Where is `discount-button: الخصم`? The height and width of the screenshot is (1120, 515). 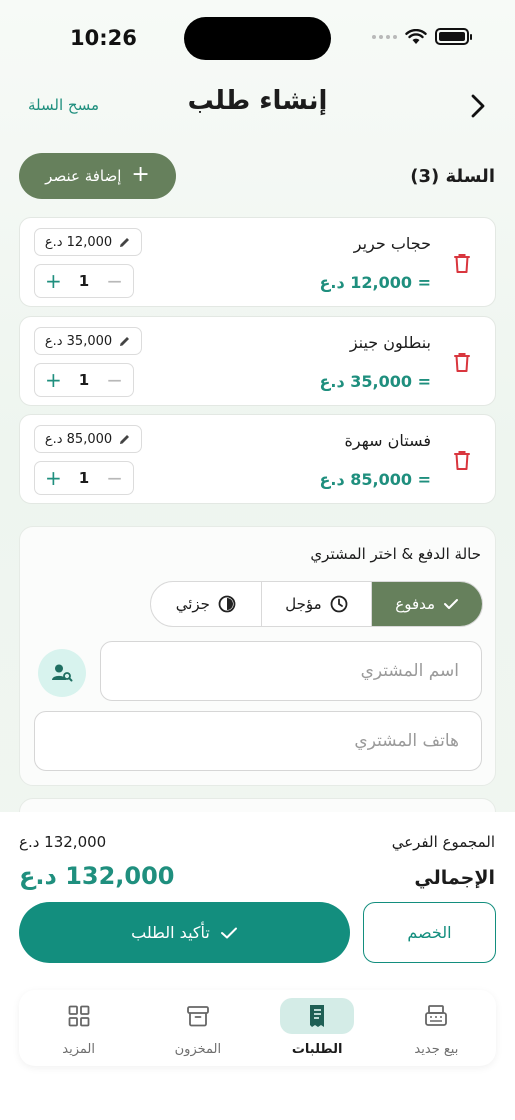 discount-button: الخصم is located at coordinates (429, 932).